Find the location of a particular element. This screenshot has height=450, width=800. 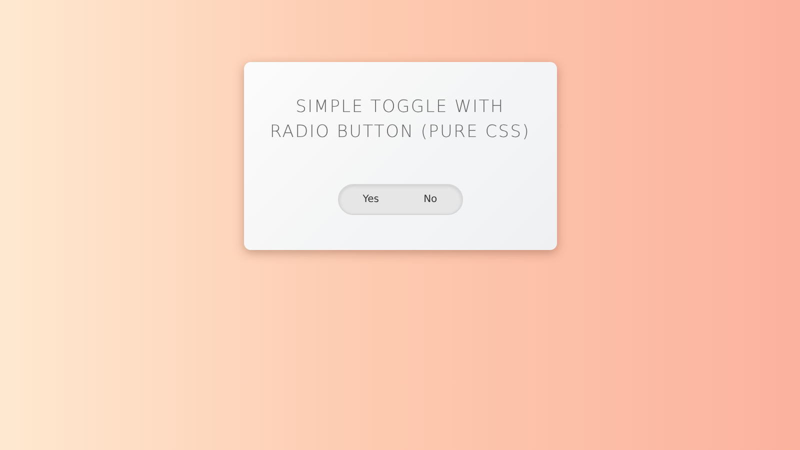

toggle-option: No is located at coordinates (431, 199).